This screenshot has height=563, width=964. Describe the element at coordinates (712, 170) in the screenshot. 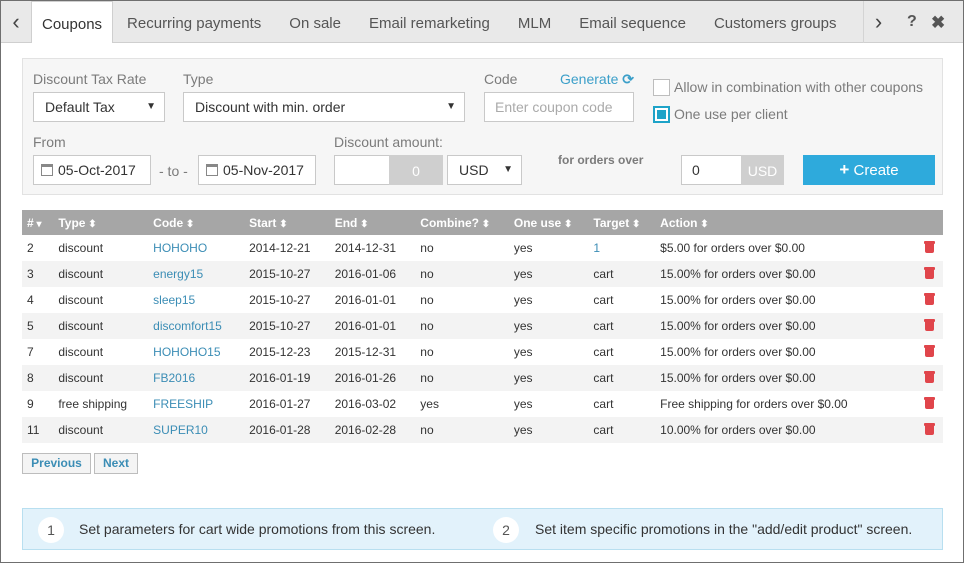

I see `orders-over-input: 0` at that location.